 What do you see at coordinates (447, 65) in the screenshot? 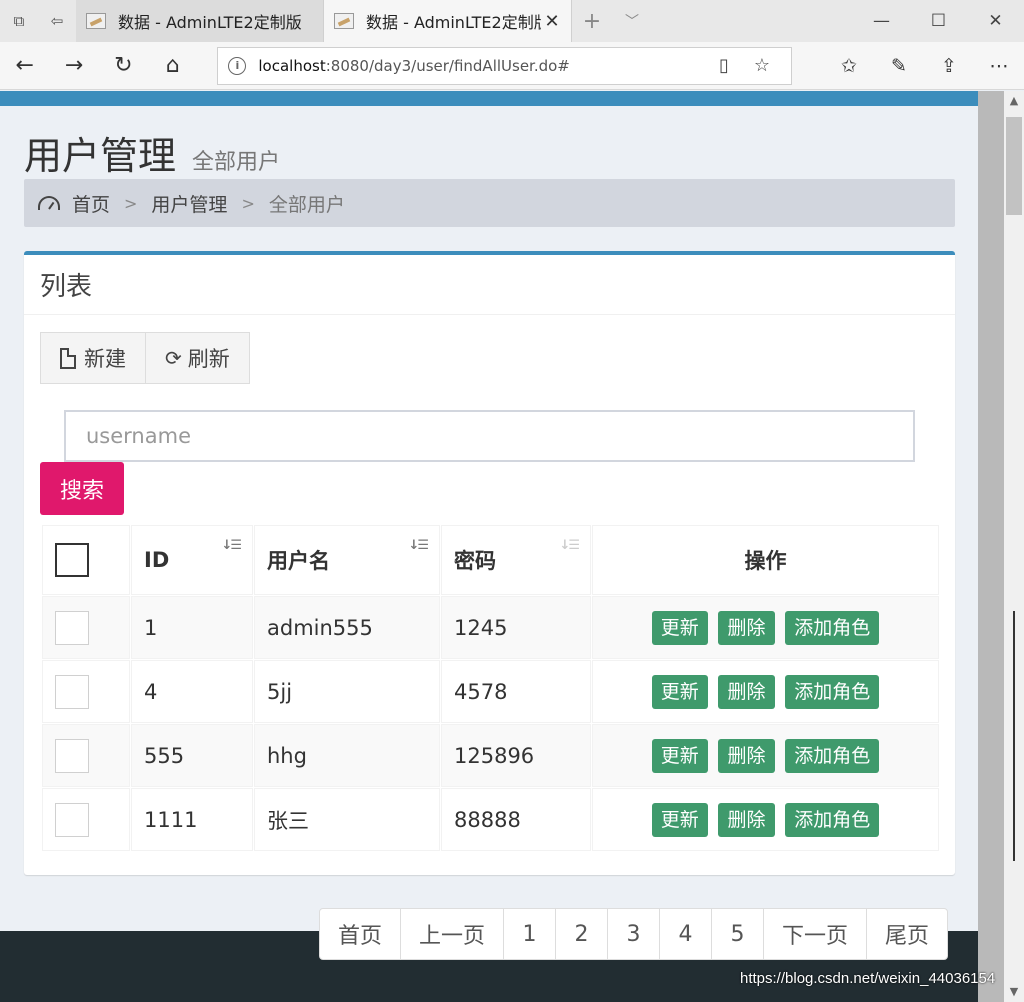
I see `url-path: :8080/day3/user/findAllUser.do#` at bounding box center [447, 65].